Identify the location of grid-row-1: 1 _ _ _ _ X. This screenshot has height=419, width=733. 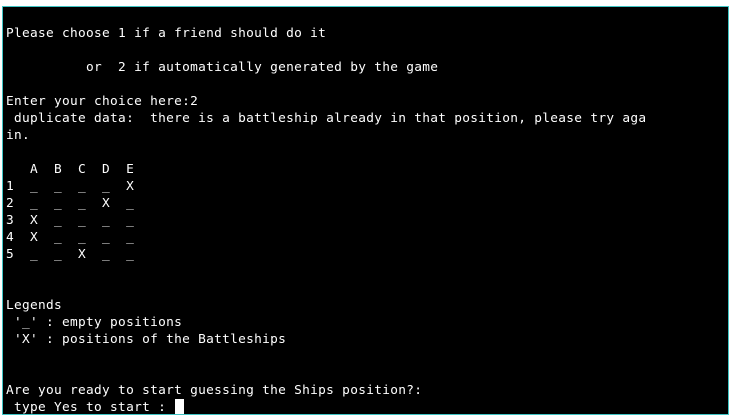
(70, 186).